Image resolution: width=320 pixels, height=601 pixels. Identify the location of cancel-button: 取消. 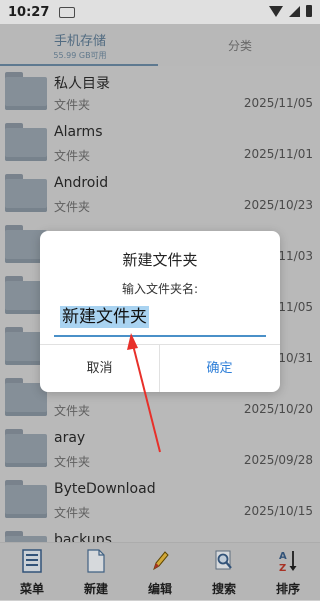
(99, 368).